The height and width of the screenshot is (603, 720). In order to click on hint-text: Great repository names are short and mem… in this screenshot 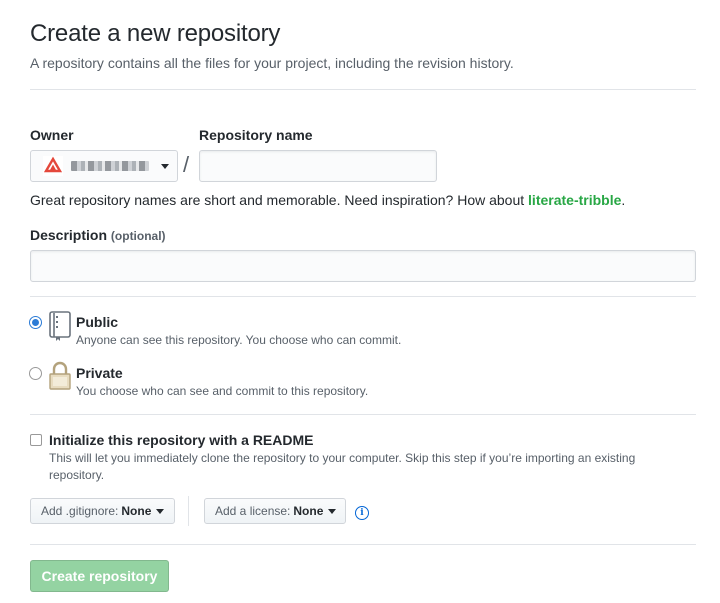, I will do `click(279, 200)`.